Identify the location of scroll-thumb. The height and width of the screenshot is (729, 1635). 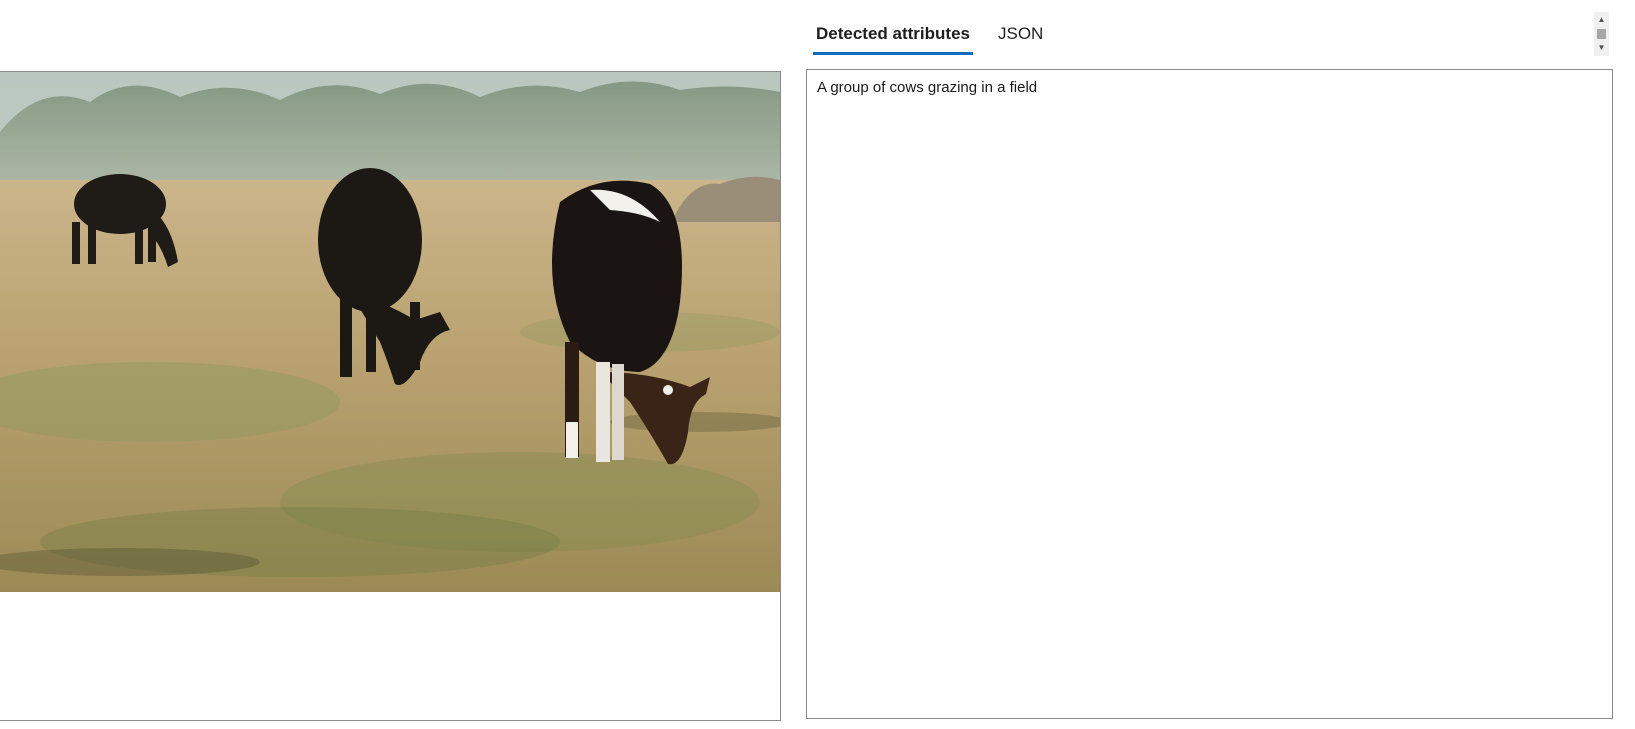
(1601, 34).